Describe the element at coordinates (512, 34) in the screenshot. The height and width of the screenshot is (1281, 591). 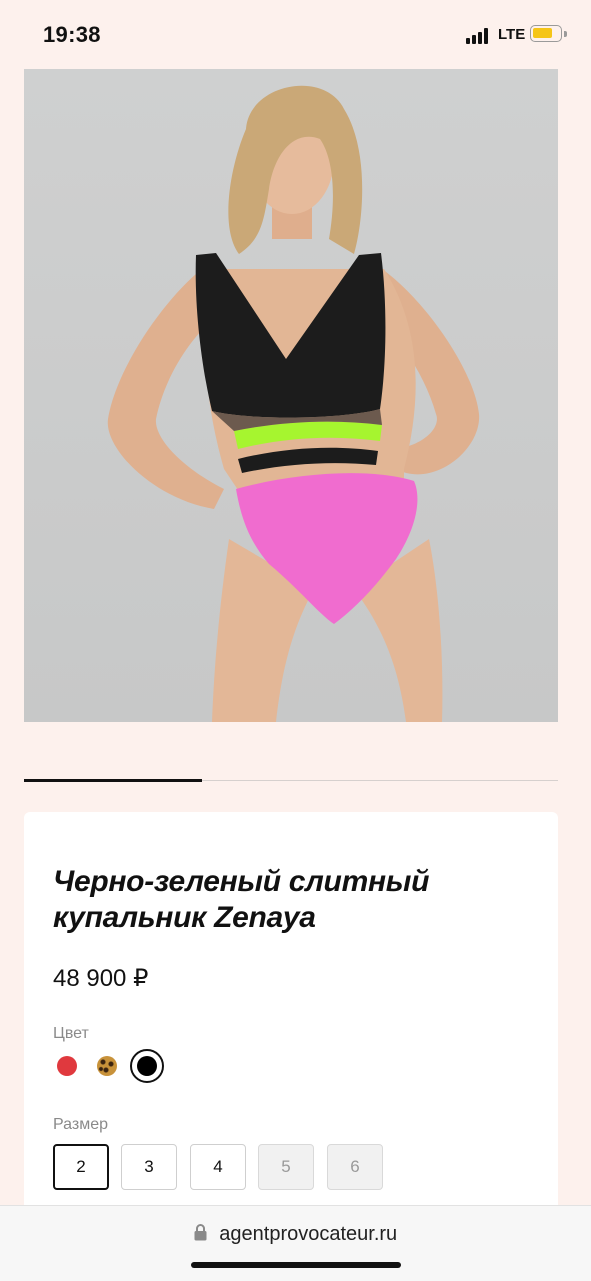
I see `network-label: LTE` at that location.